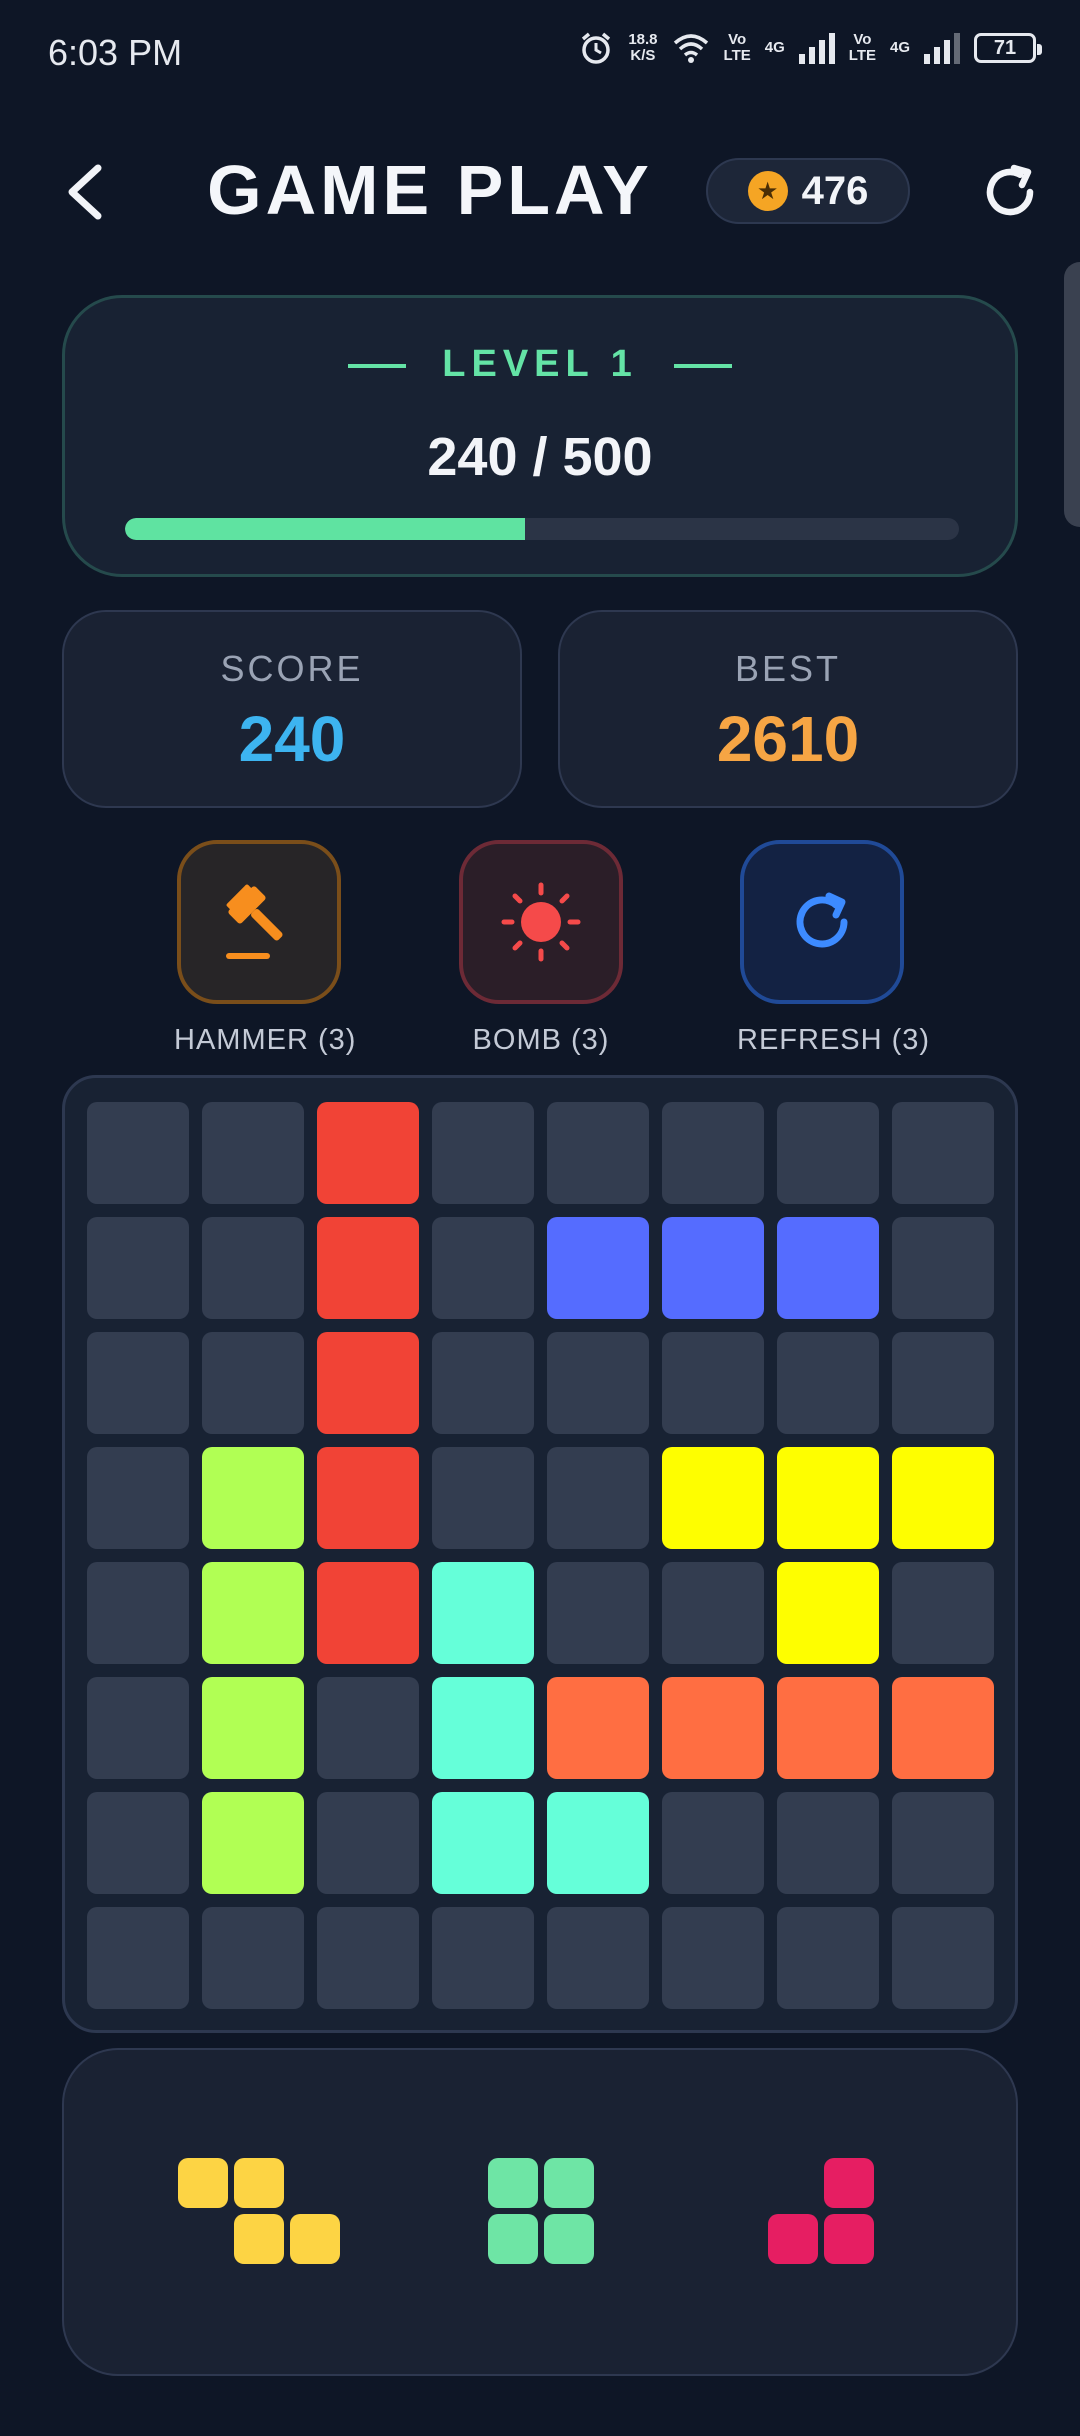  I want to click on coin-balance: ★ 476, so click(808, 191).